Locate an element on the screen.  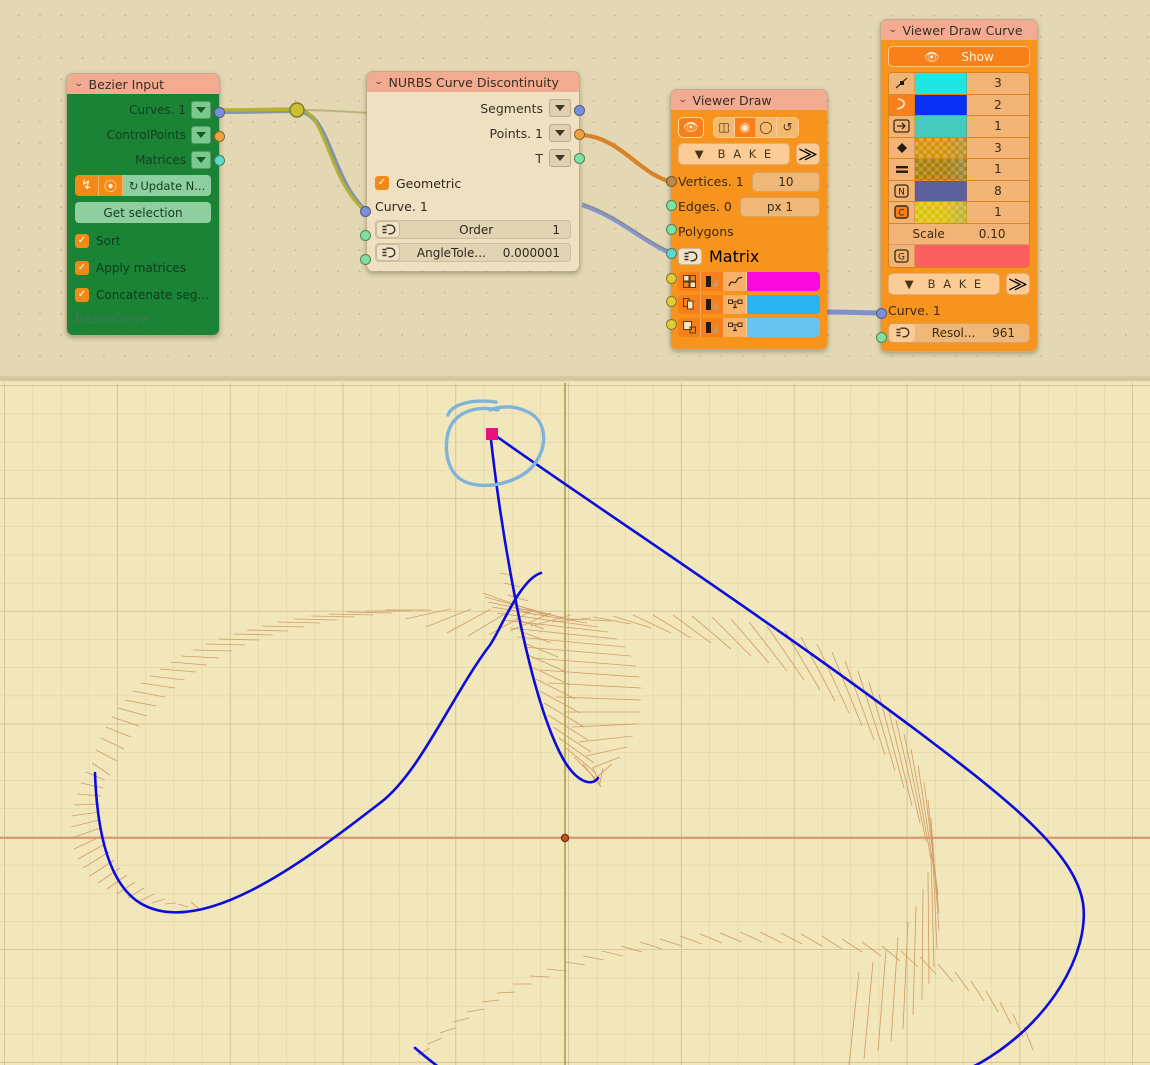
table-row: C 1 is located at coordinates (959, 213).